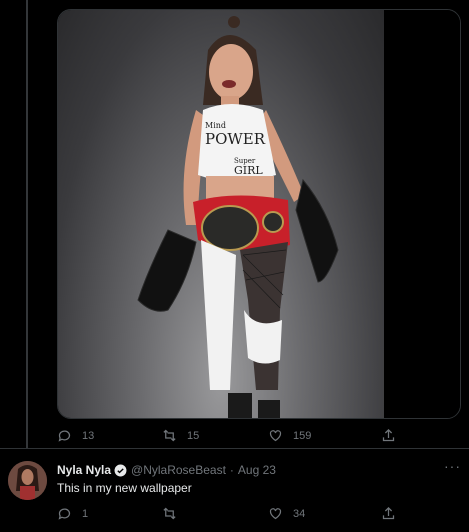  I want to click on like-count: 159, so click(302, 435).